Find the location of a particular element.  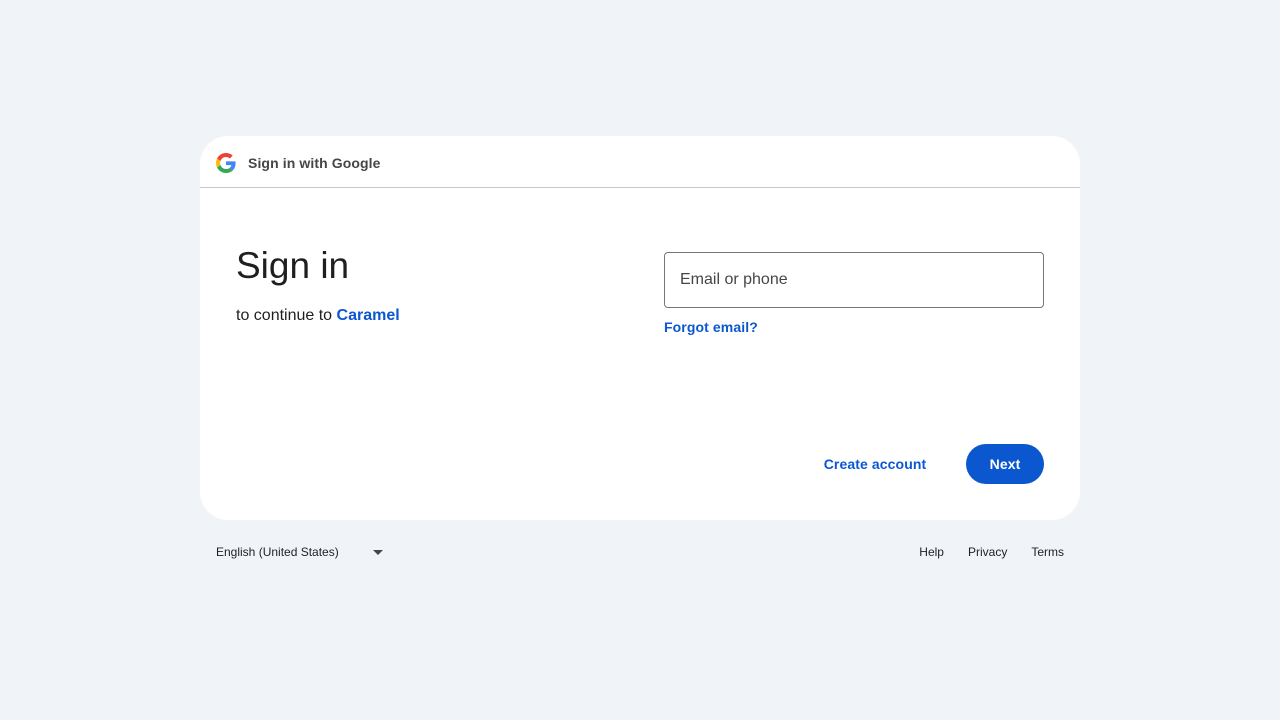

email-field is located at coordinates (854, 280).